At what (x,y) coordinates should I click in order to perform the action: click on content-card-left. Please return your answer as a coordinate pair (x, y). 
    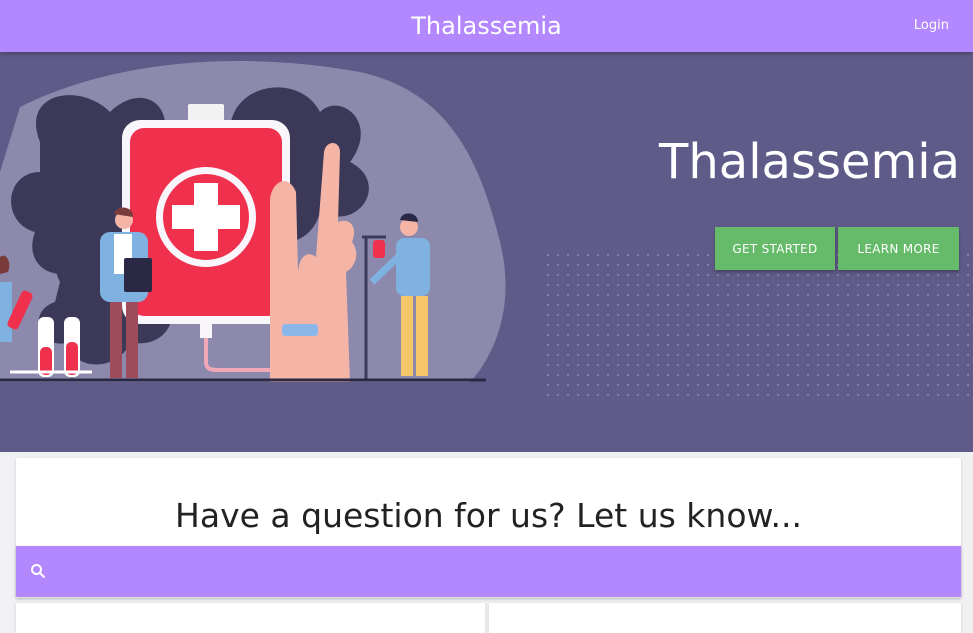
    Looking at the image, I should click on (250, 618).